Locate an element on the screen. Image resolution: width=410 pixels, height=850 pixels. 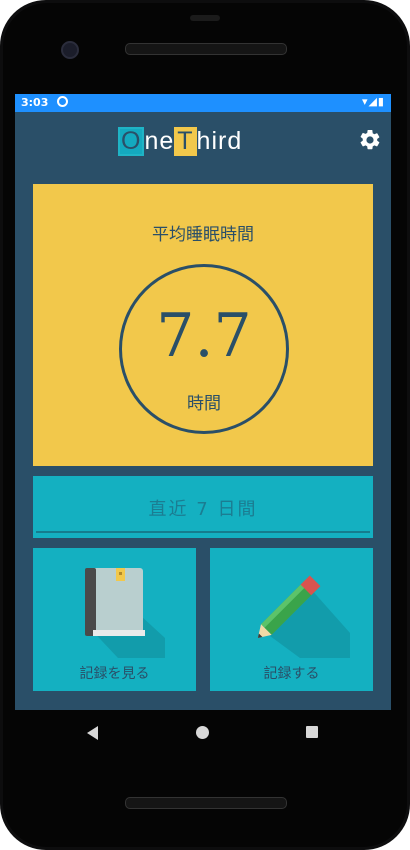
top-speaker is located at coordinates (206, 49).